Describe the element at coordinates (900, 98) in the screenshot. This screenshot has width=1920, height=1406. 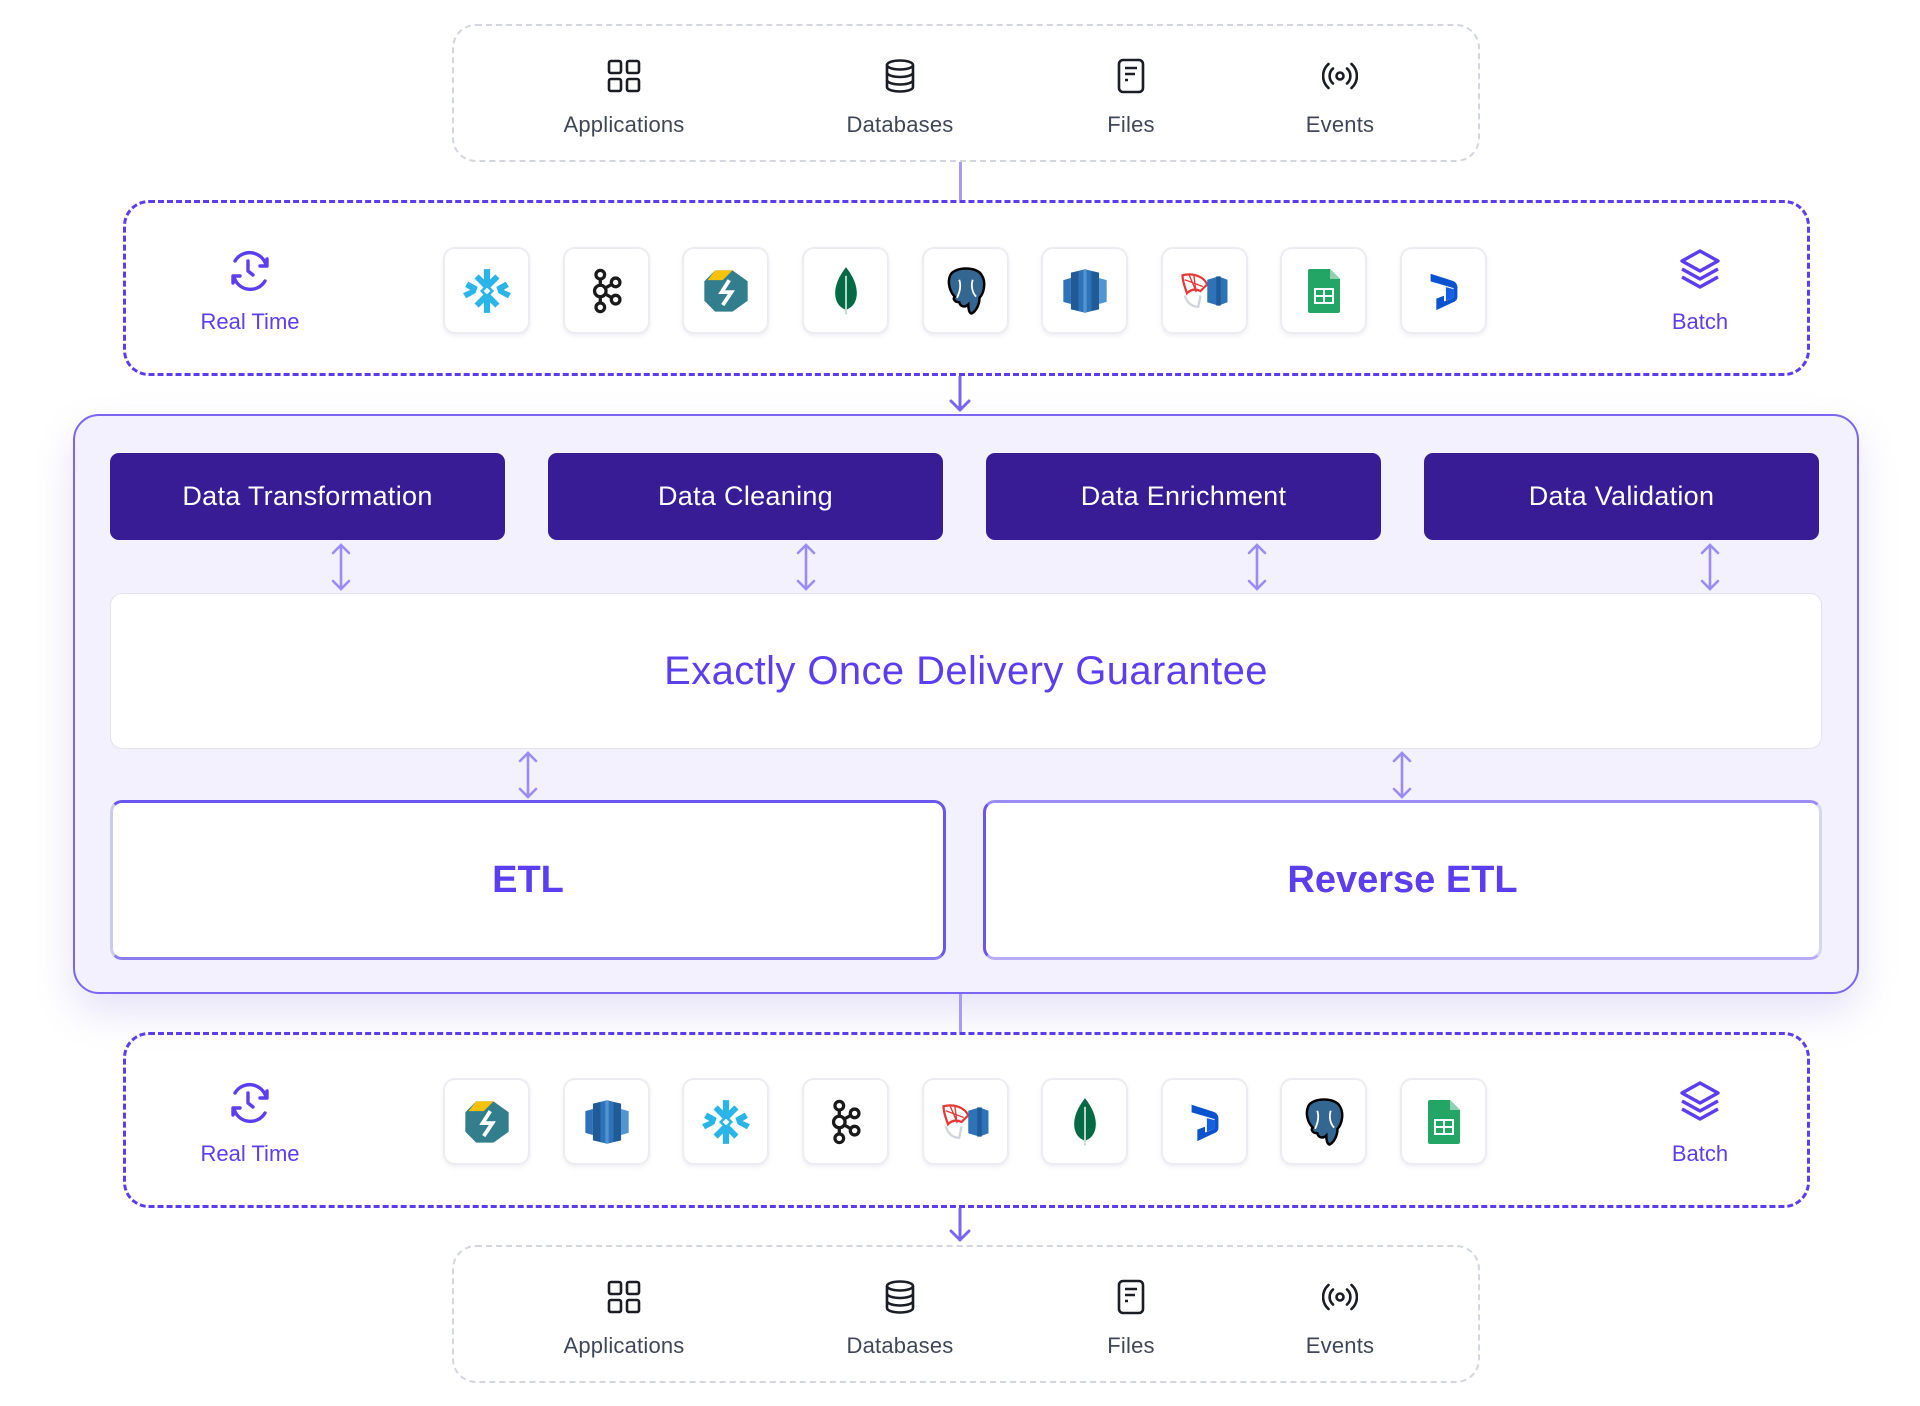
I see `source-databases: Databases` at that location.